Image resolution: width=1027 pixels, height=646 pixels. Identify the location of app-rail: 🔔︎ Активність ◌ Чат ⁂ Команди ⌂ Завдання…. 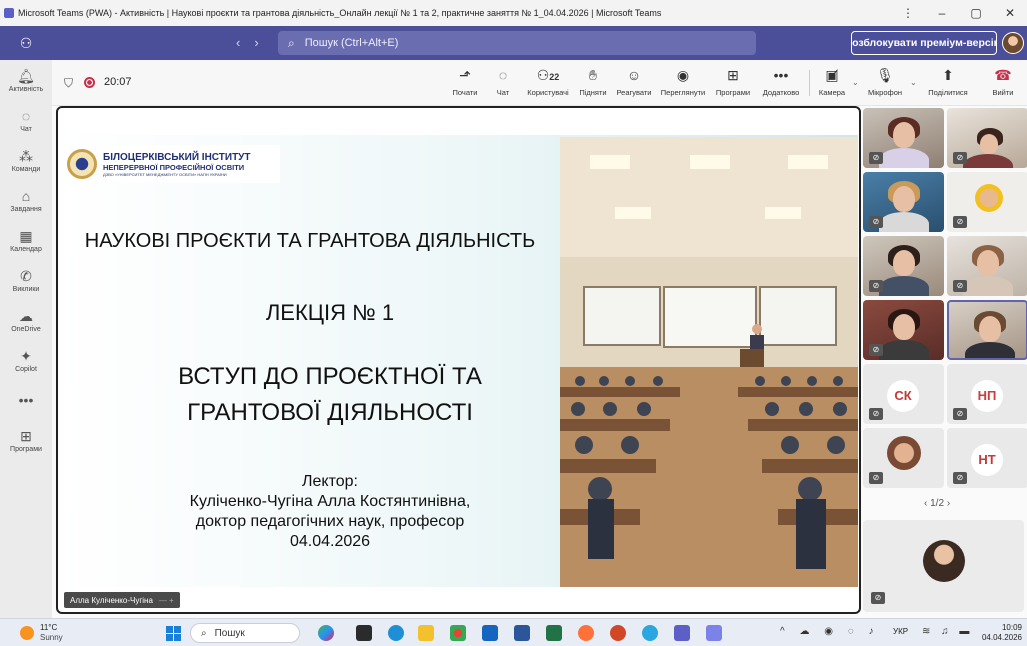
(26, 339).